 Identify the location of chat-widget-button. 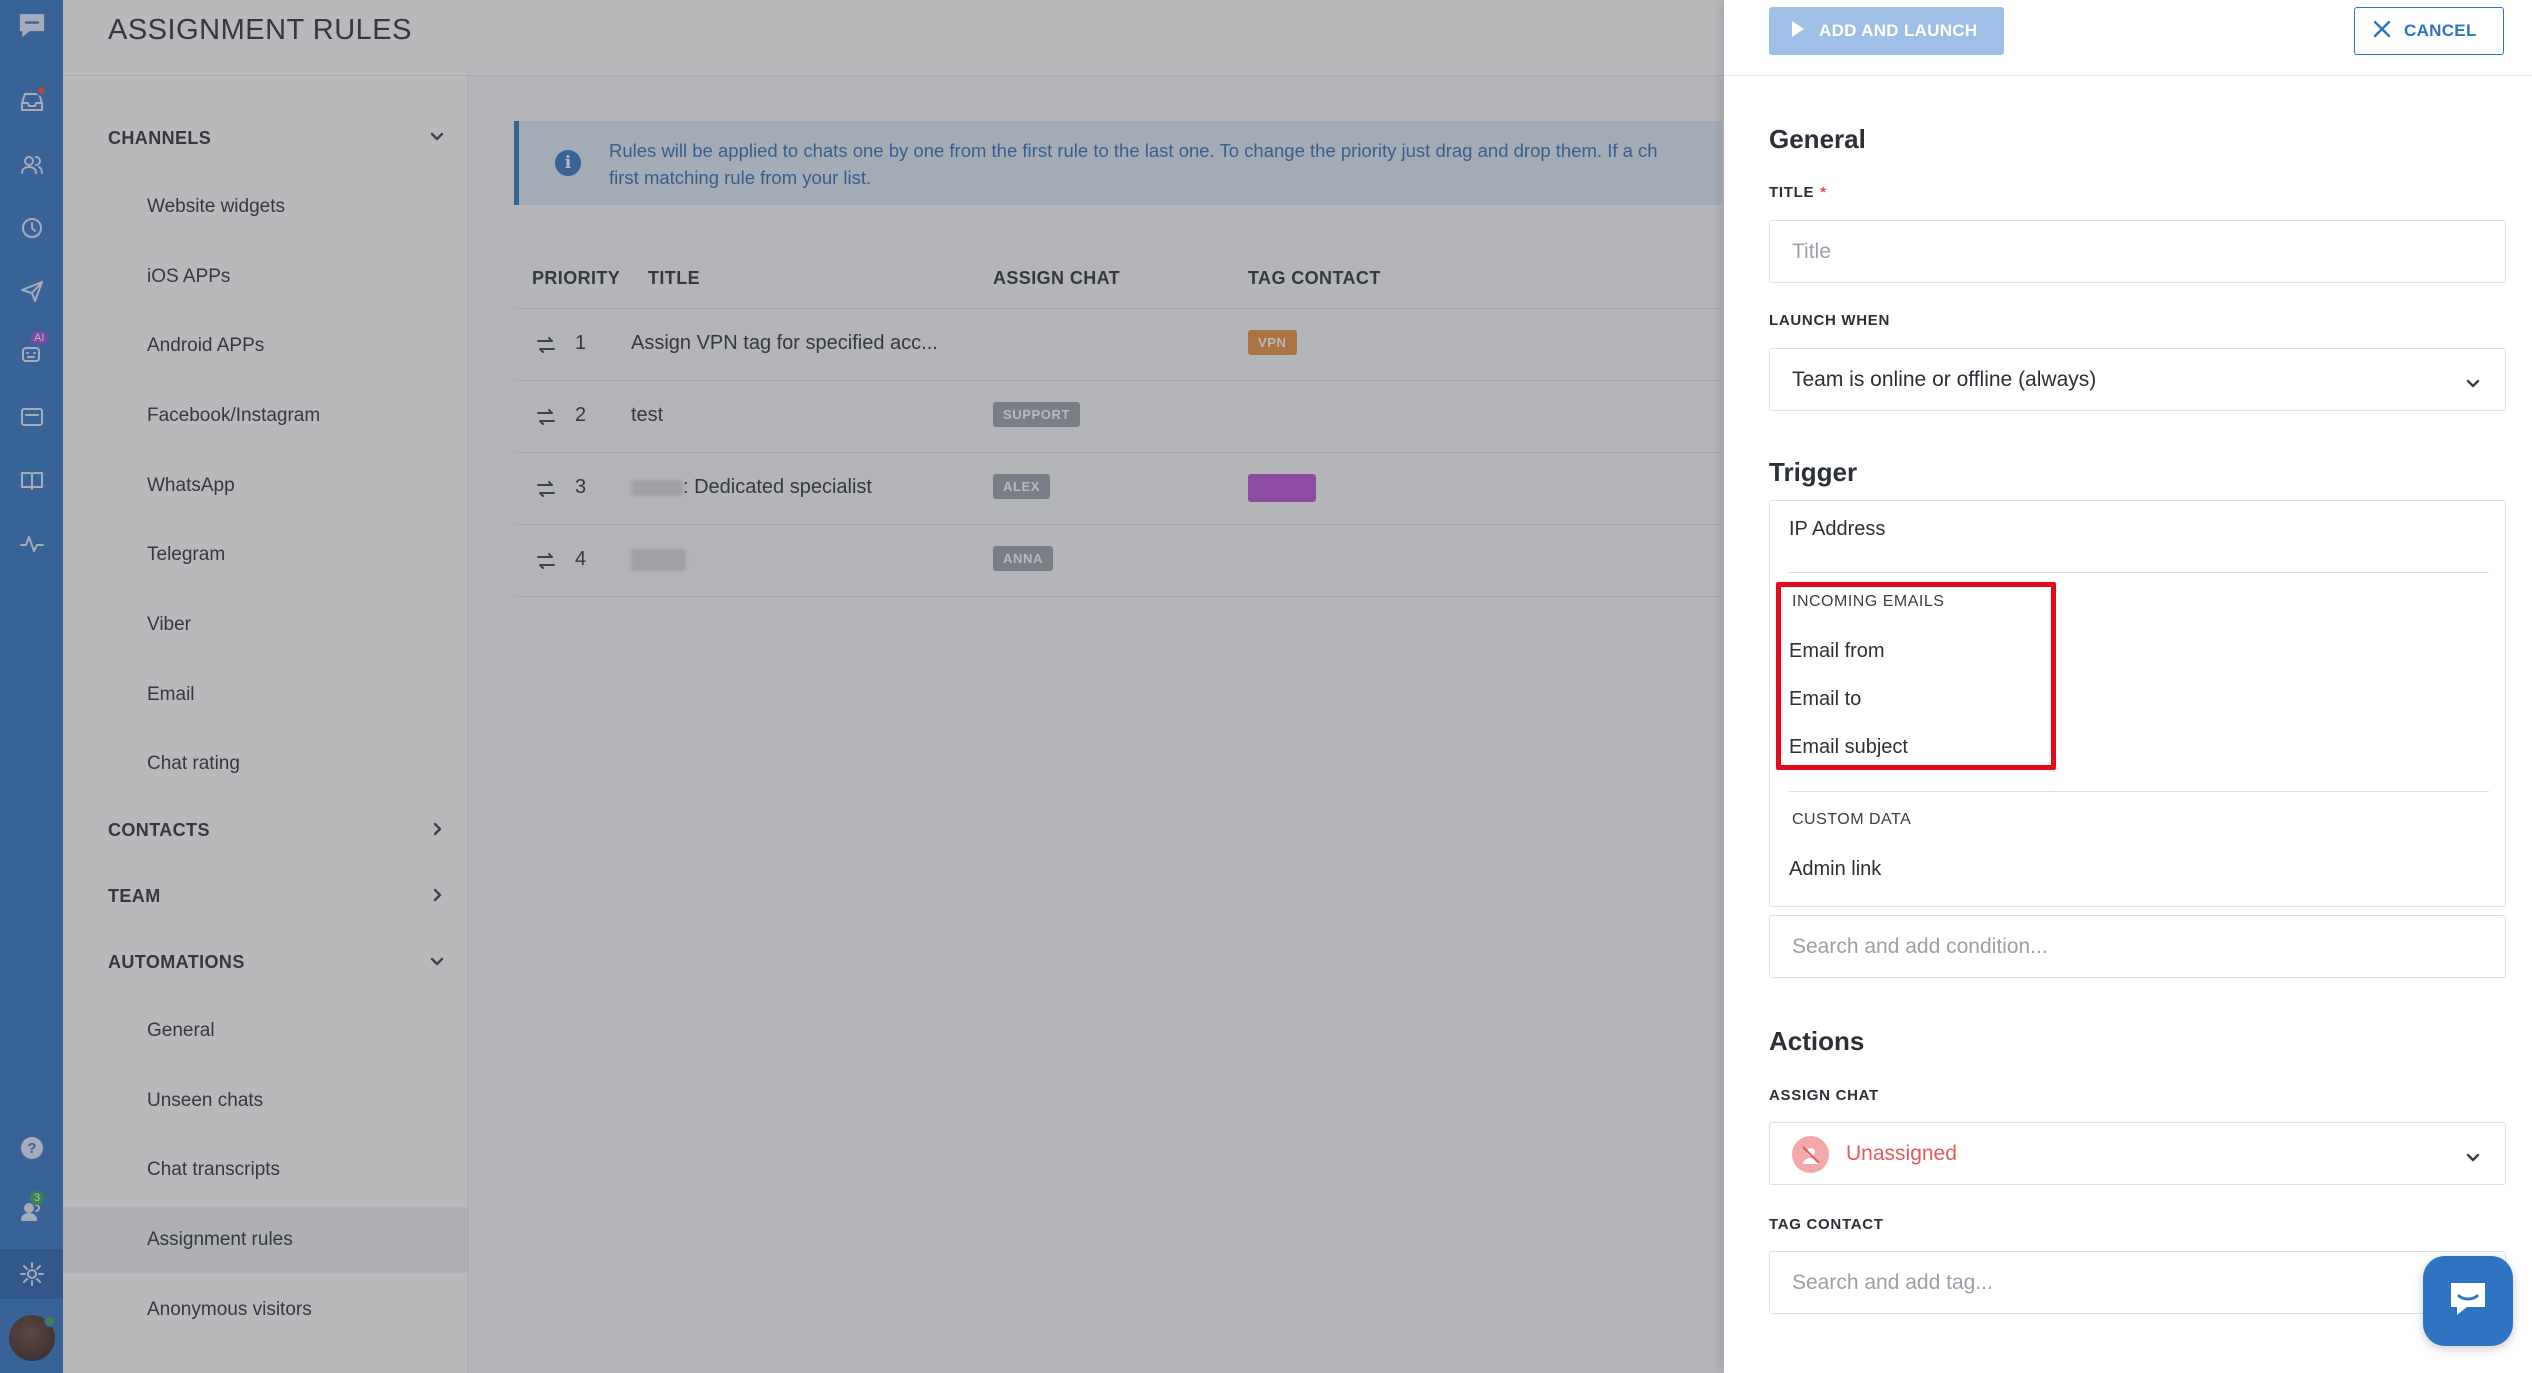
(2468, 1301).